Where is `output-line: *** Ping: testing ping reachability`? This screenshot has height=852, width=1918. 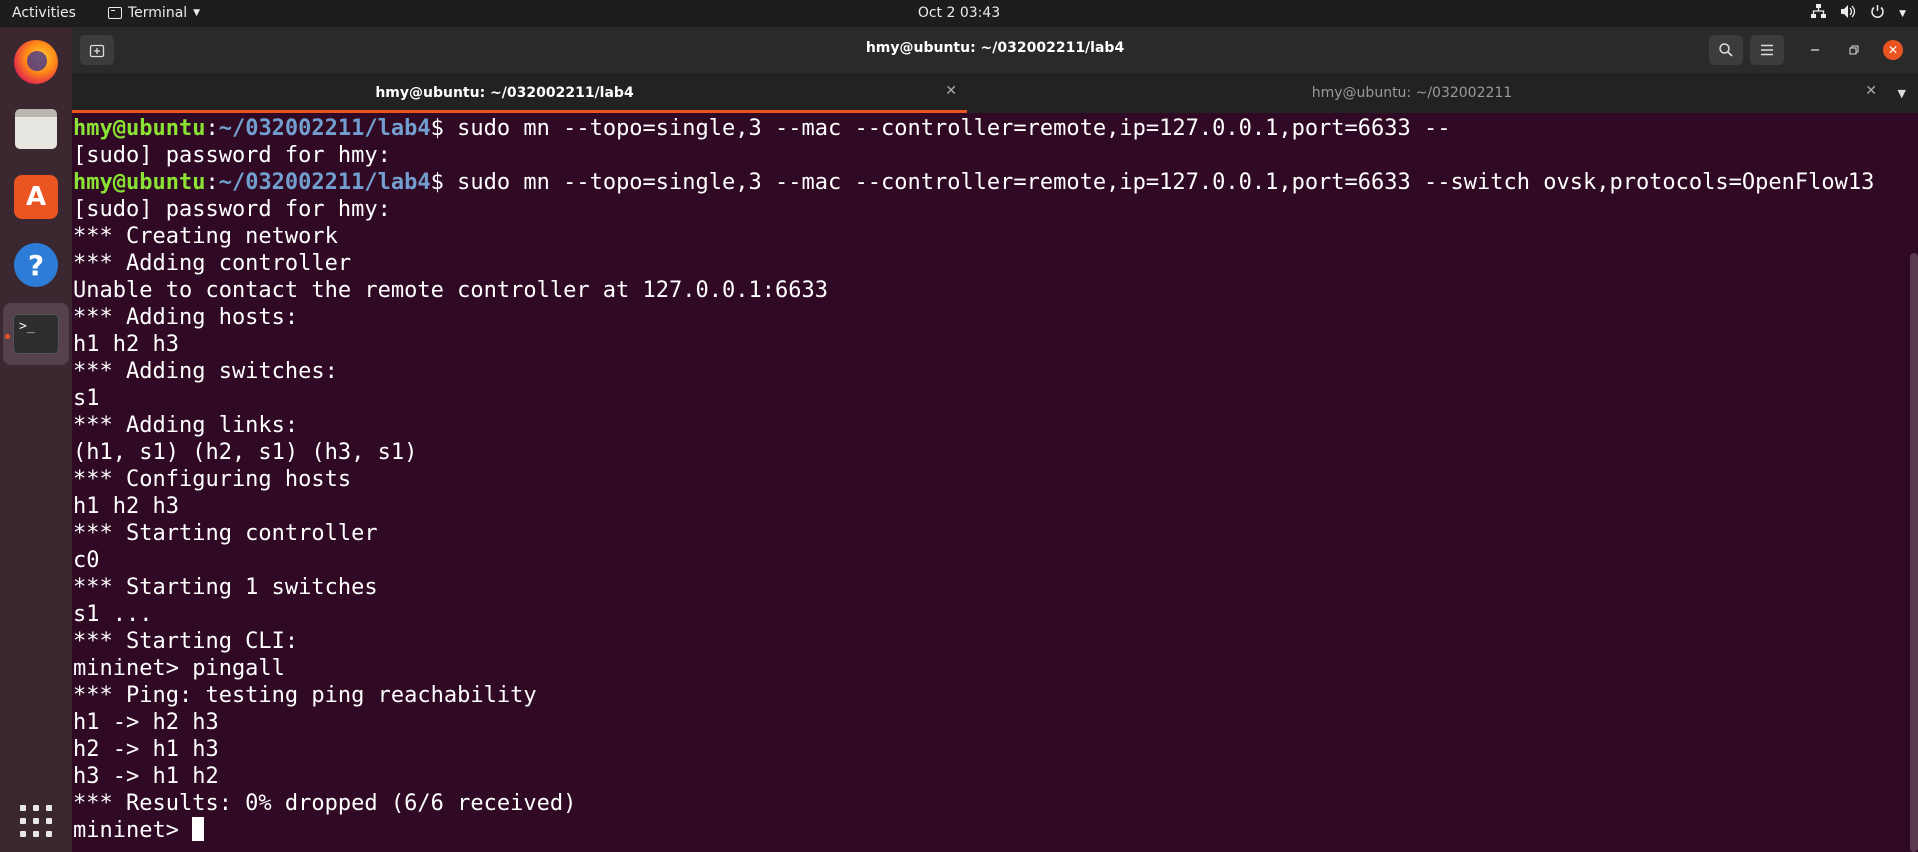
output-line: *** Ping: testing ping reachability is located at coordinates (305, 695).